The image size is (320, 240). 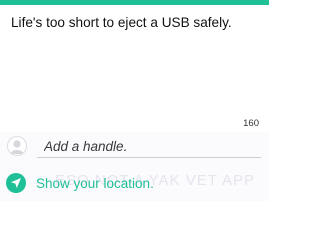 I want to click on location-arrow-icon, so click(x=16, y=183).